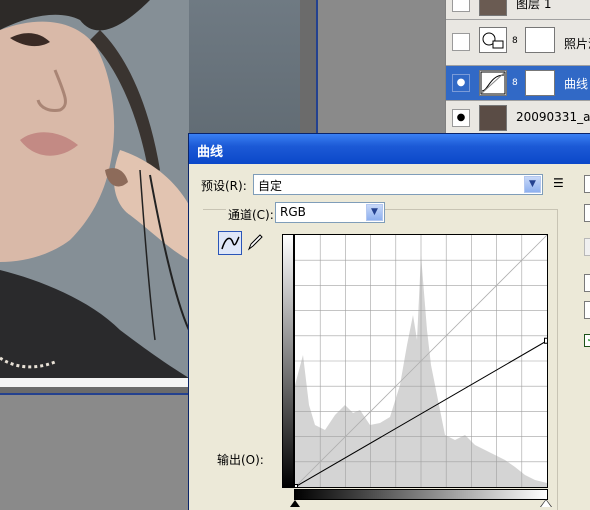 This screenshot has height=510, width=590. Describe the element at coordinates (557, 359) in the screenshot. I see `channel-group-border-right` at that location.